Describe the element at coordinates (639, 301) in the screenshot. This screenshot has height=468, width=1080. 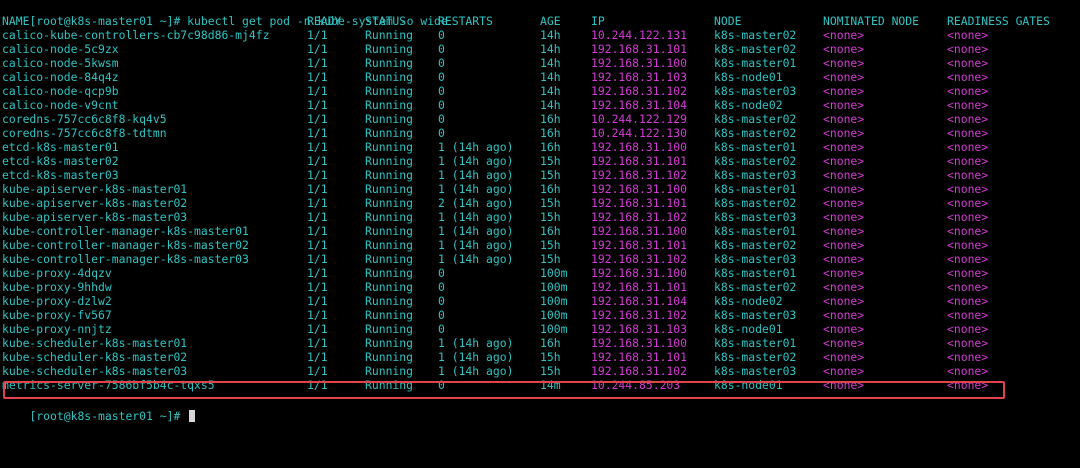
I see `cell-ip: 192.168.31.104` at that location.